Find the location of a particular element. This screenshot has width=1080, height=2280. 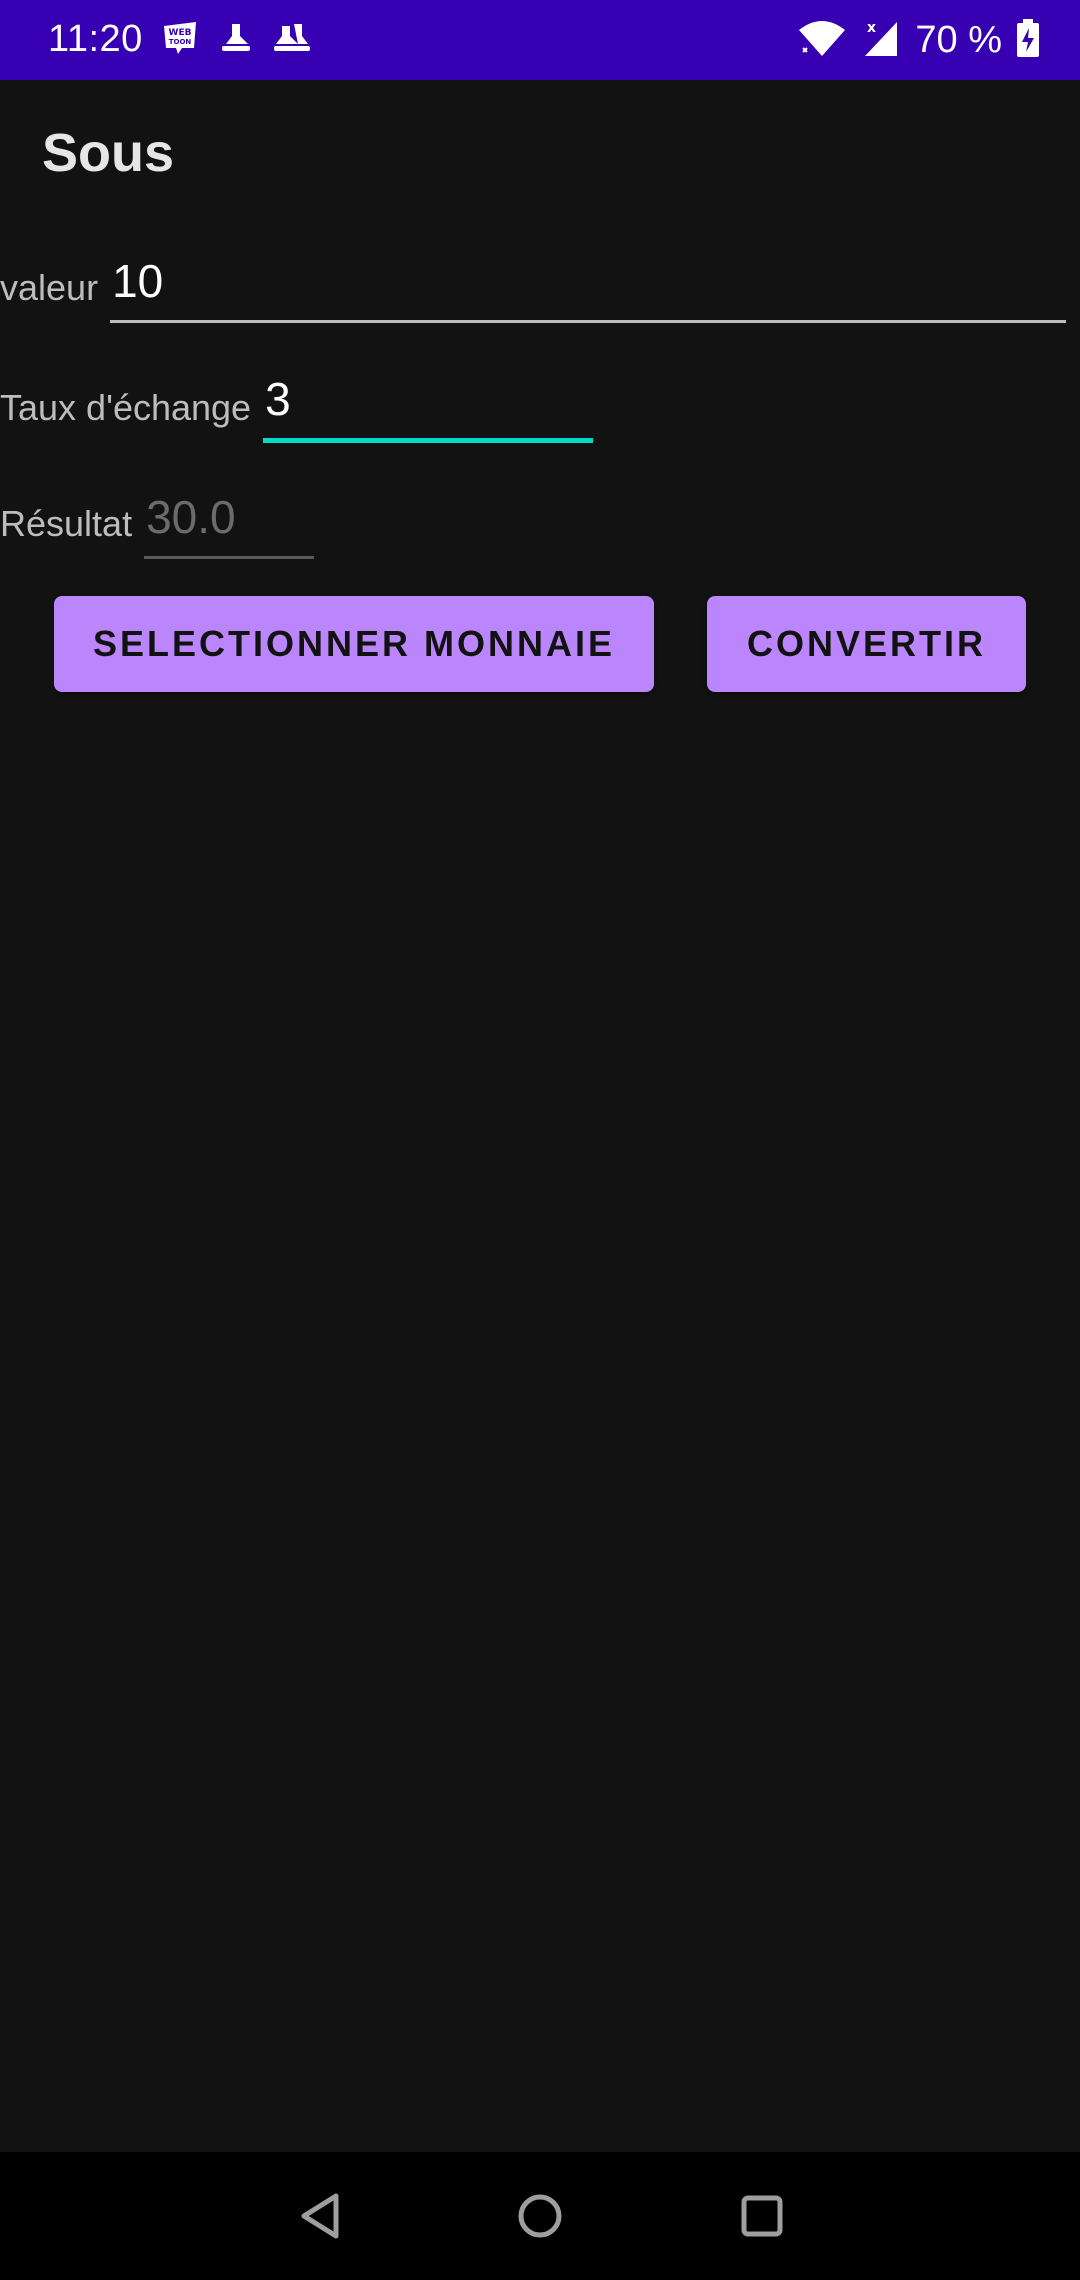

valeur-label: valeur is located at coordinates (49, 287).